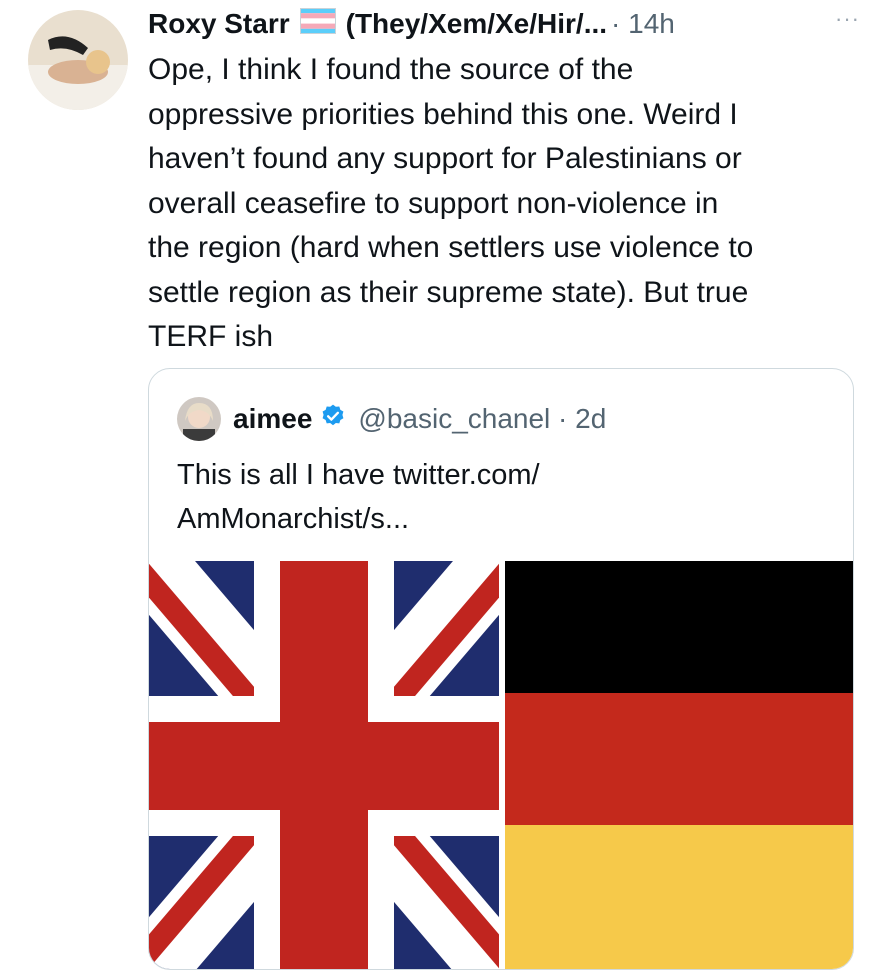 Image resolution: width=880 pixels, height=970 pixels. I want to click on quote-author-name: aimee, so click(272, 419).